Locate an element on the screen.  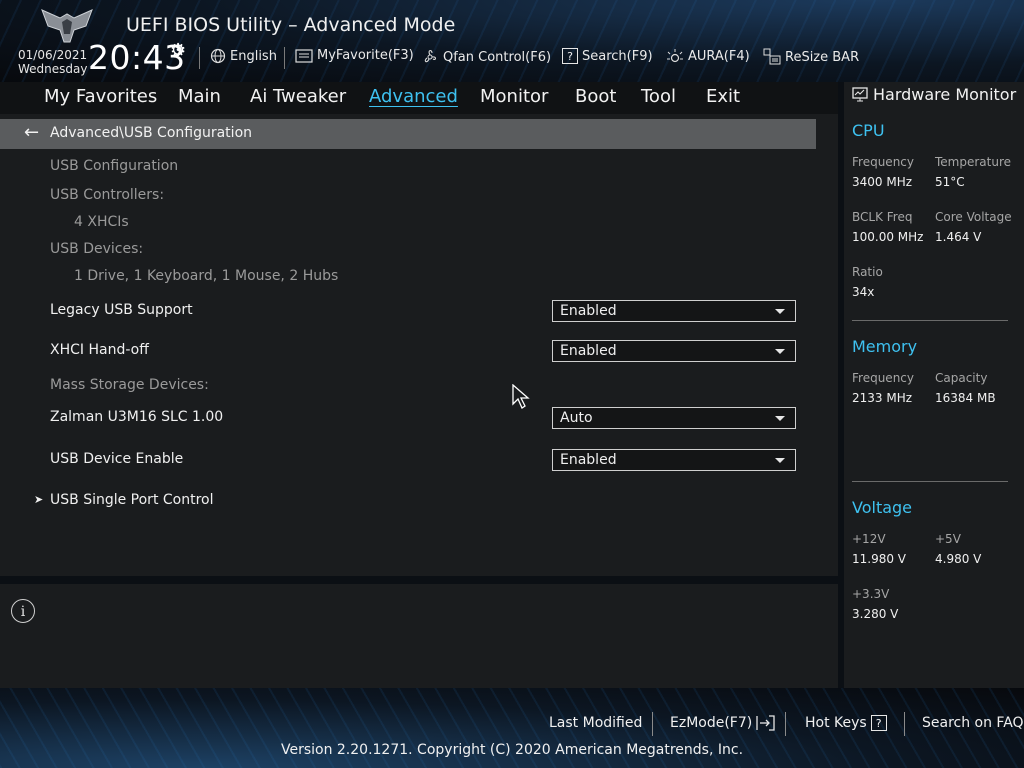
legacy-usb-support-label: Legacy USB Support is located at coordinates (121, 310).